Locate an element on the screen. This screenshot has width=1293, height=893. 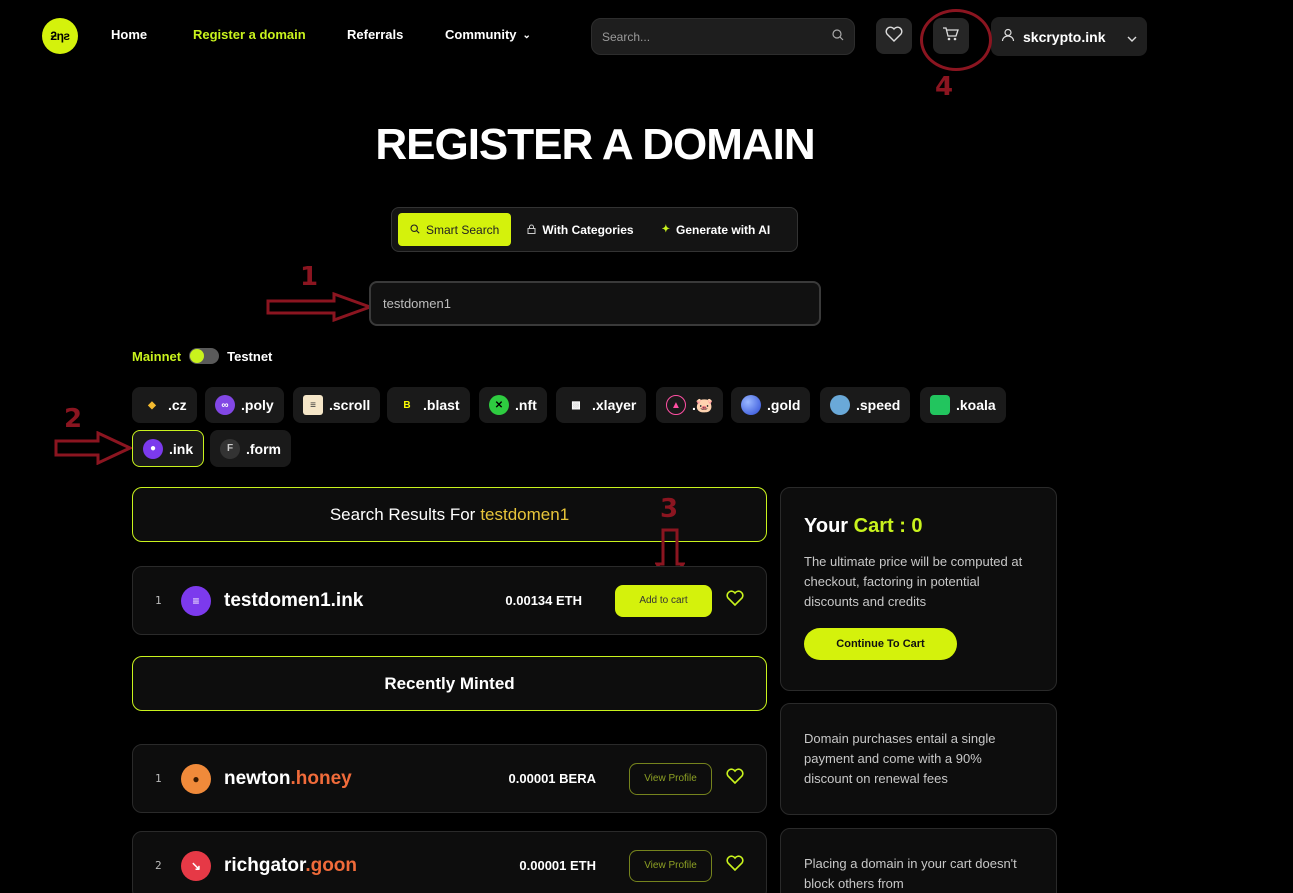
chevron-down-icon is located at coordinates (1132, 37).